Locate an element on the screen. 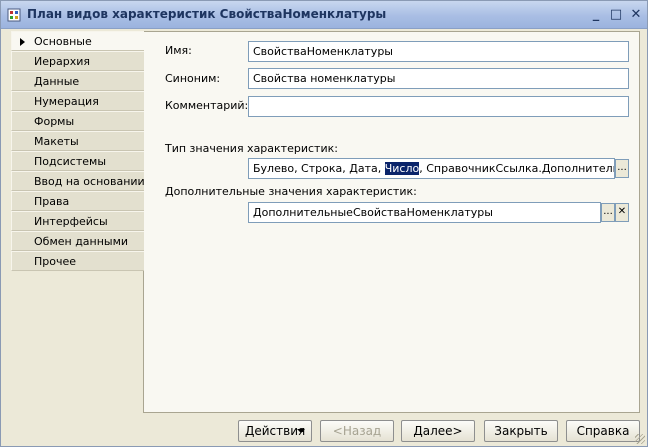  extra-values-field: ДополнительныеСвойстваНоменклатуры is located at coordinates (424, 212).